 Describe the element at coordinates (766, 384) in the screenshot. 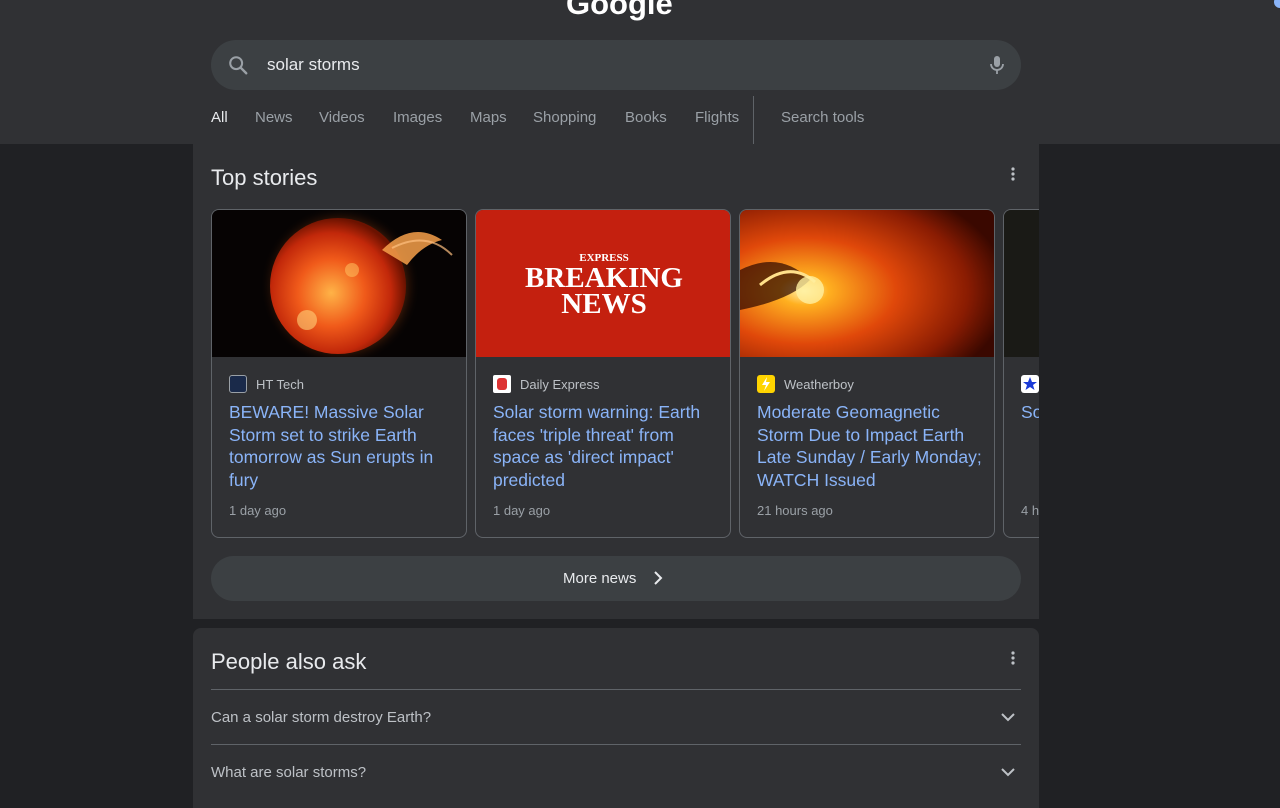

I see `weatherboy-favicon` at that location.